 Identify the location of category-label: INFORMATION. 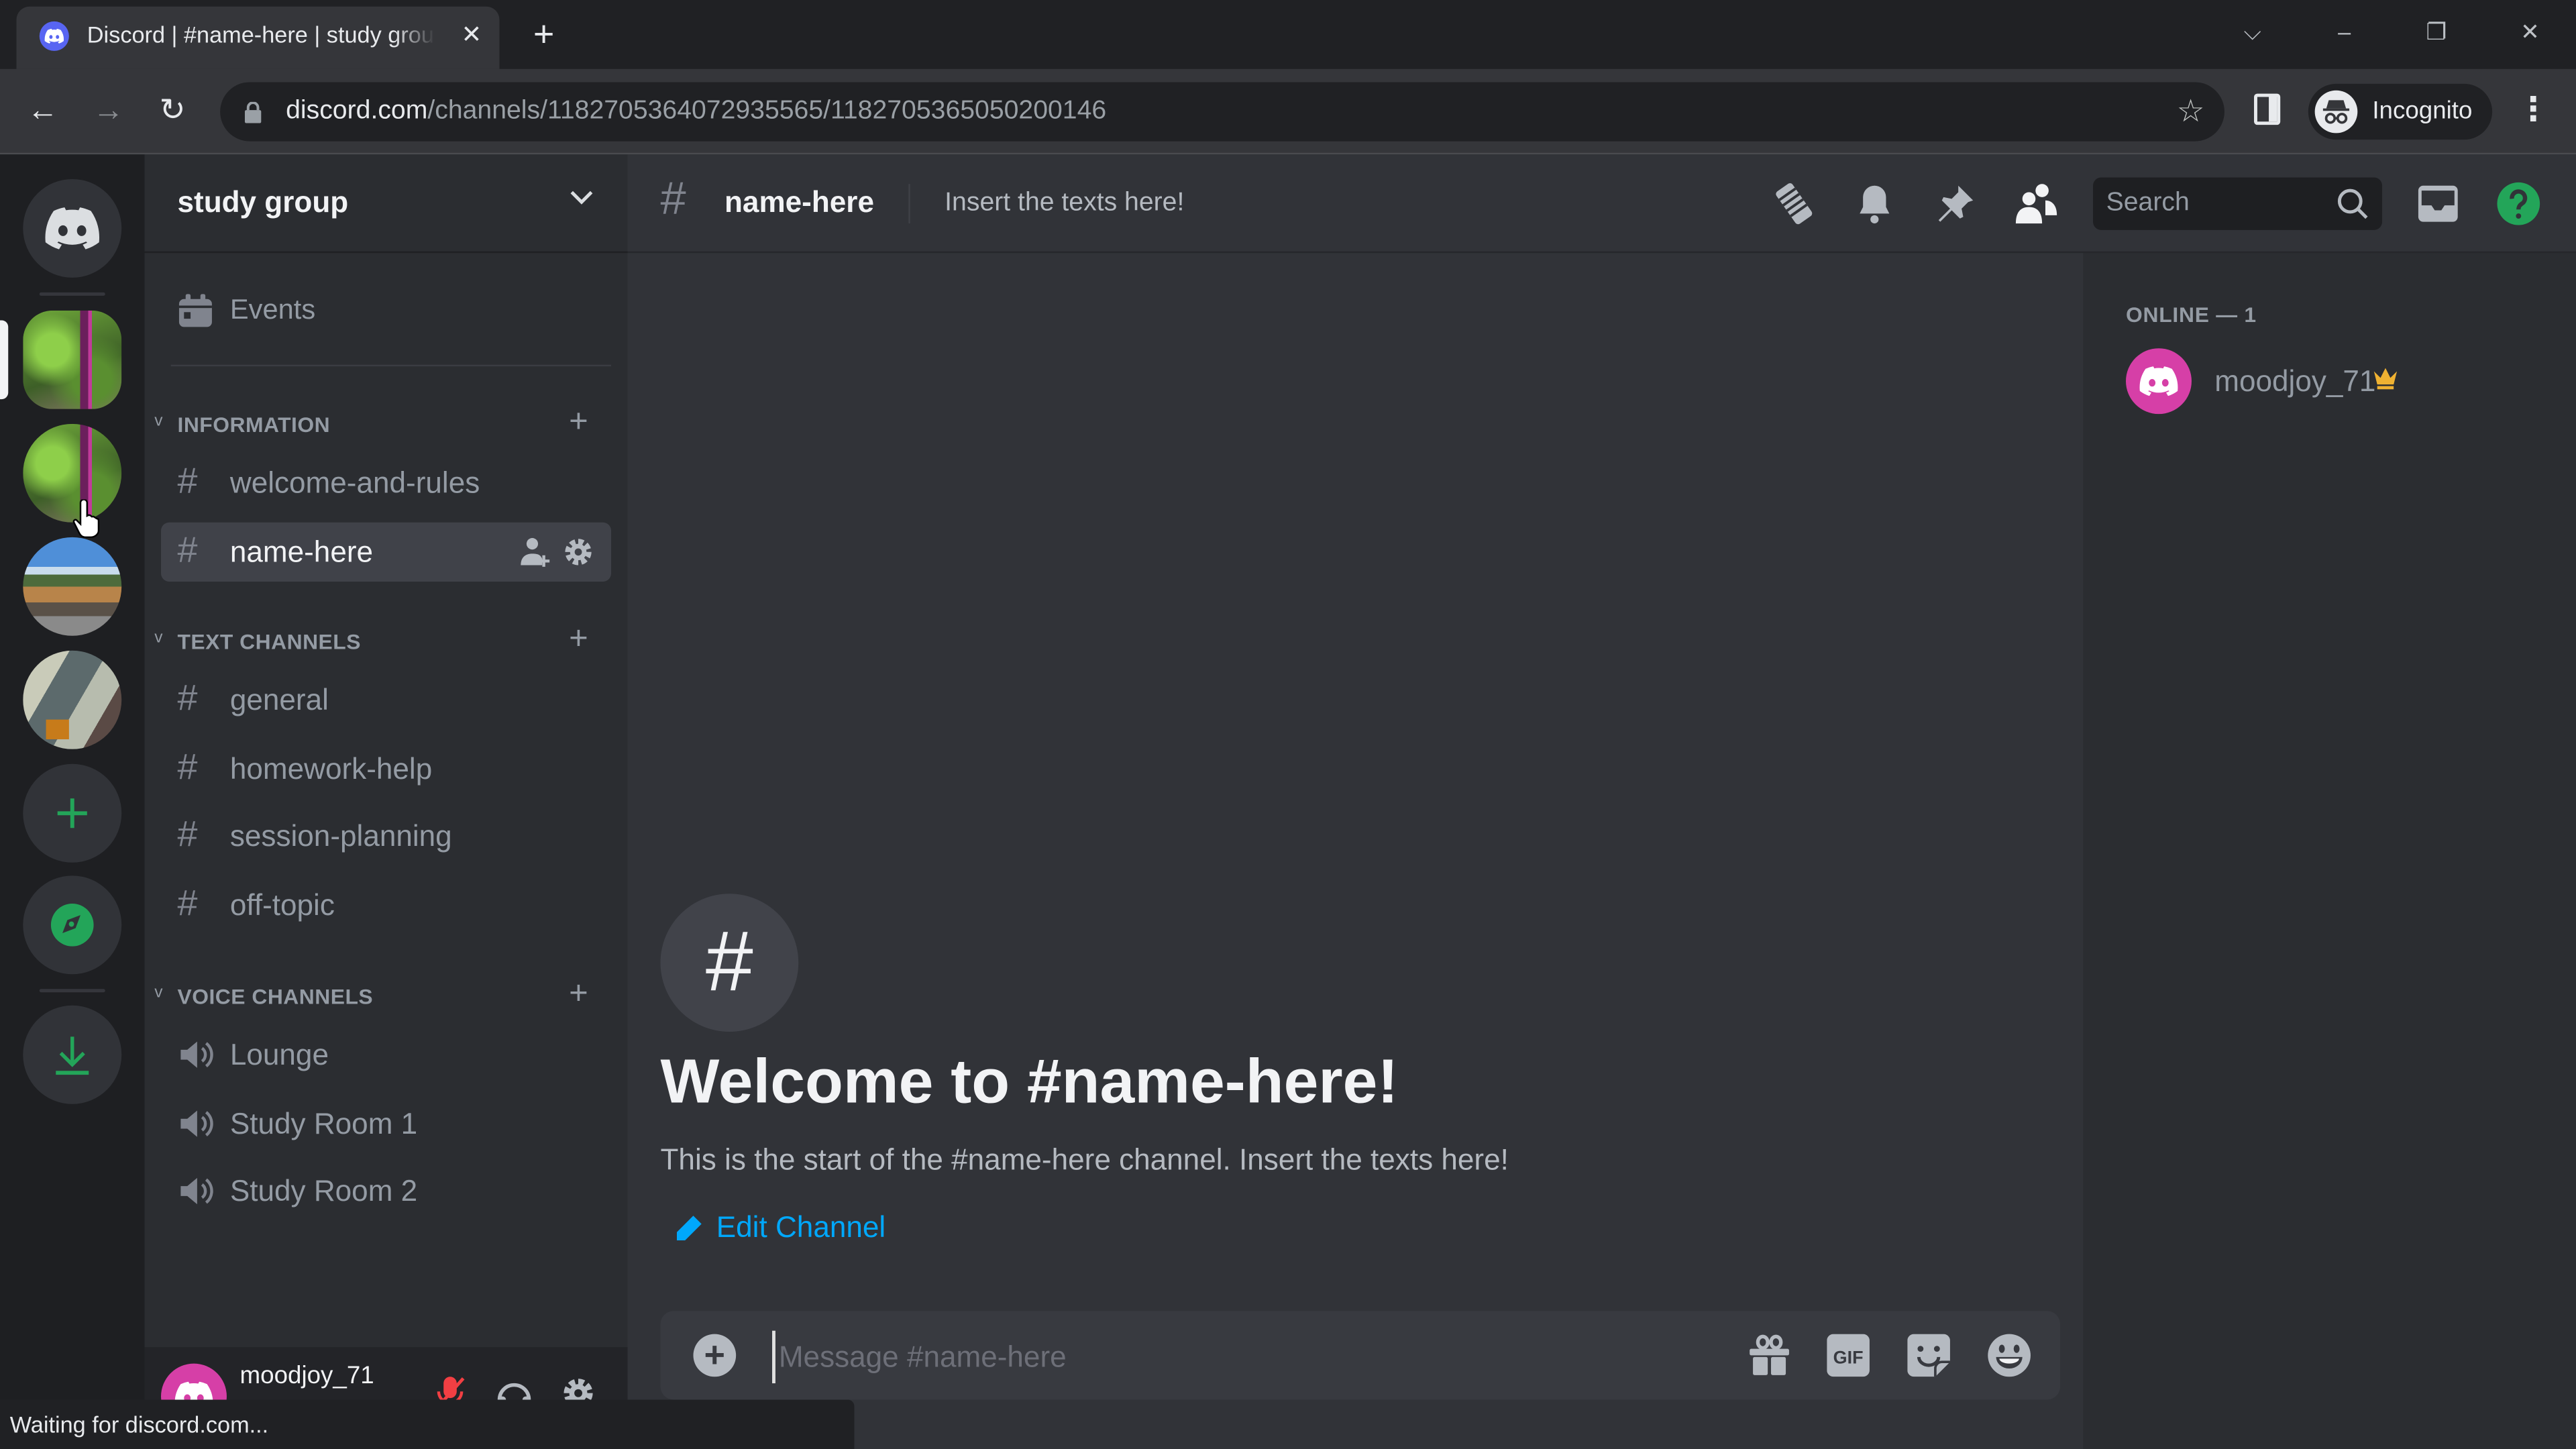
(254, 424).